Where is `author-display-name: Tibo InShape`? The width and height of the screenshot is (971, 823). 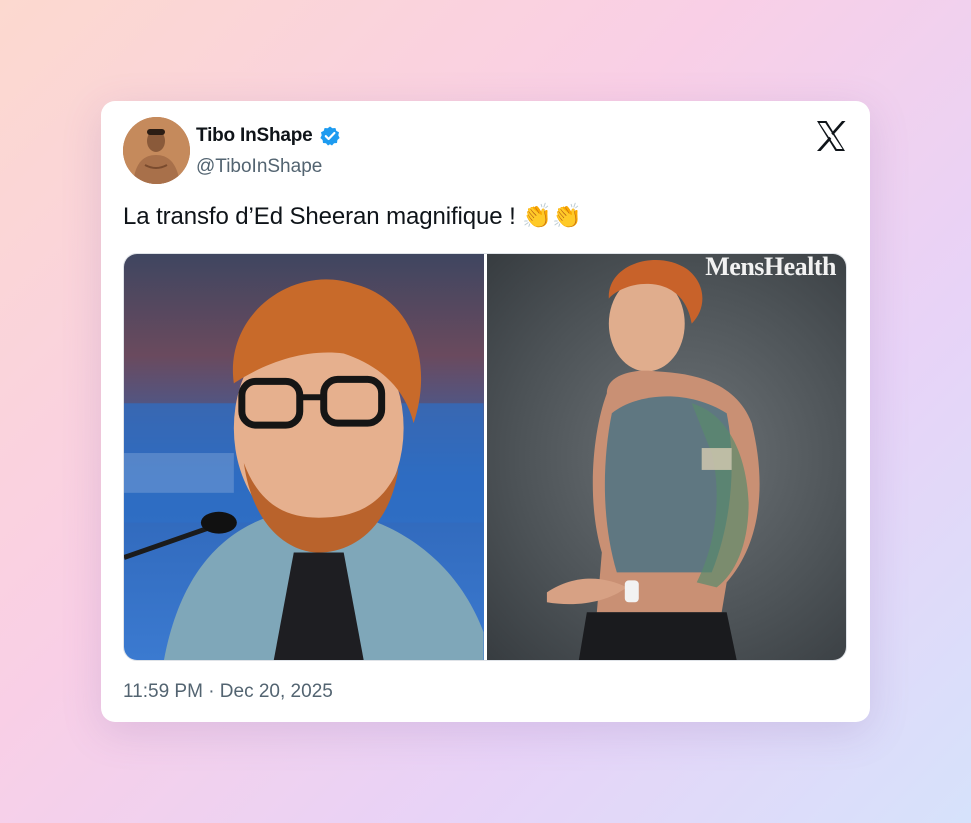
author-display-name: Tibo InShape is located at coordinates (254, 136).